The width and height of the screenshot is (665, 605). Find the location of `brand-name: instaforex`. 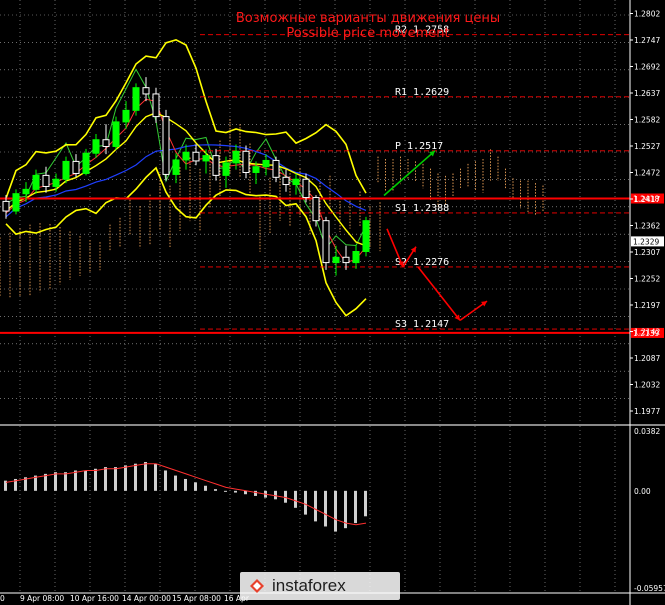

brand-name: instaforex is located at coordinates (309, 585).